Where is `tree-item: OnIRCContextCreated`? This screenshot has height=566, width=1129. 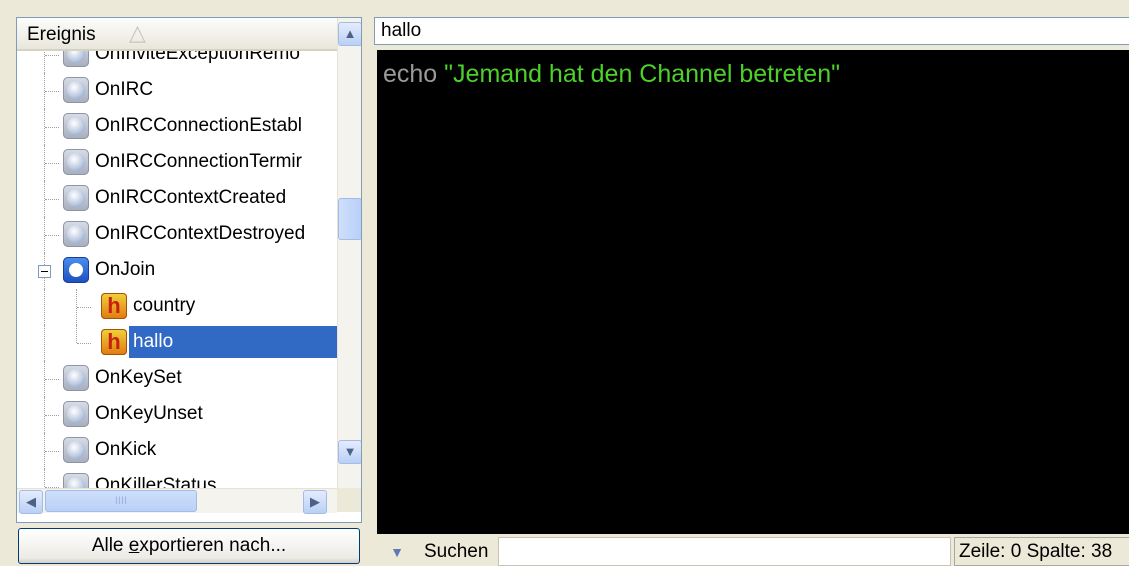
tree-item: OnIRCContextCreated is located at coordinates (177, 199).